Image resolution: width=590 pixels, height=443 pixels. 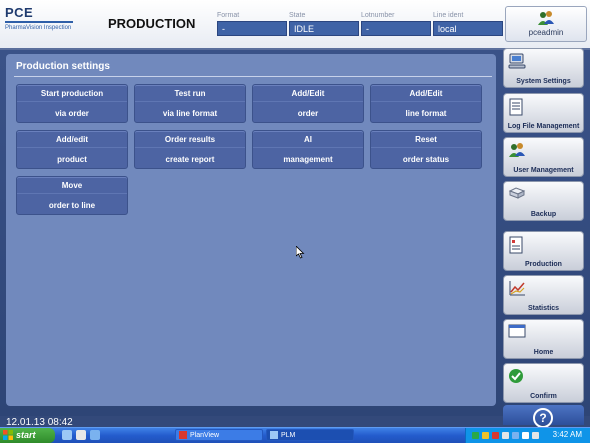 I want to click on log-file-icon, so click(x=516, y=107).